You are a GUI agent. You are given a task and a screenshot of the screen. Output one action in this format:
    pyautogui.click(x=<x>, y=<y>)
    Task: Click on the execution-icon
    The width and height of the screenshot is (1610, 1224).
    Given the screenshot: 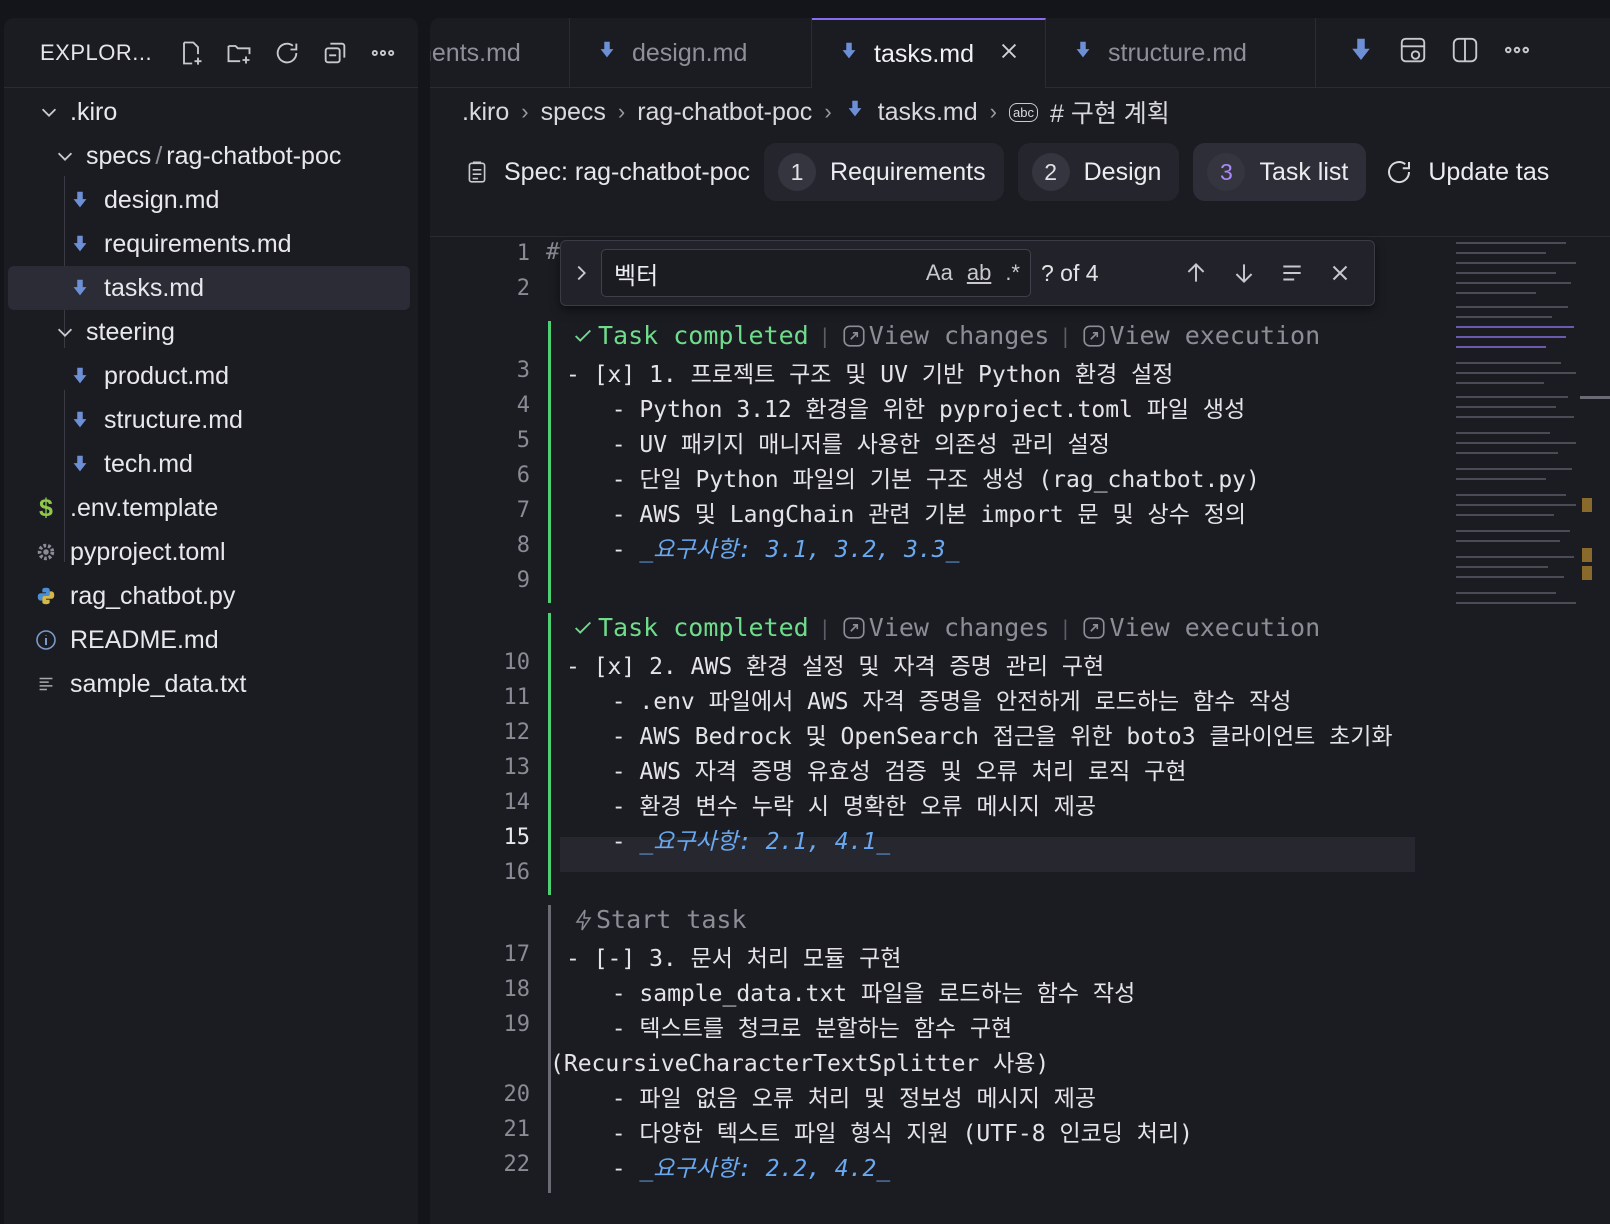 What is the action you would take?
    pyautogui.click(x=1094, y=627)
    